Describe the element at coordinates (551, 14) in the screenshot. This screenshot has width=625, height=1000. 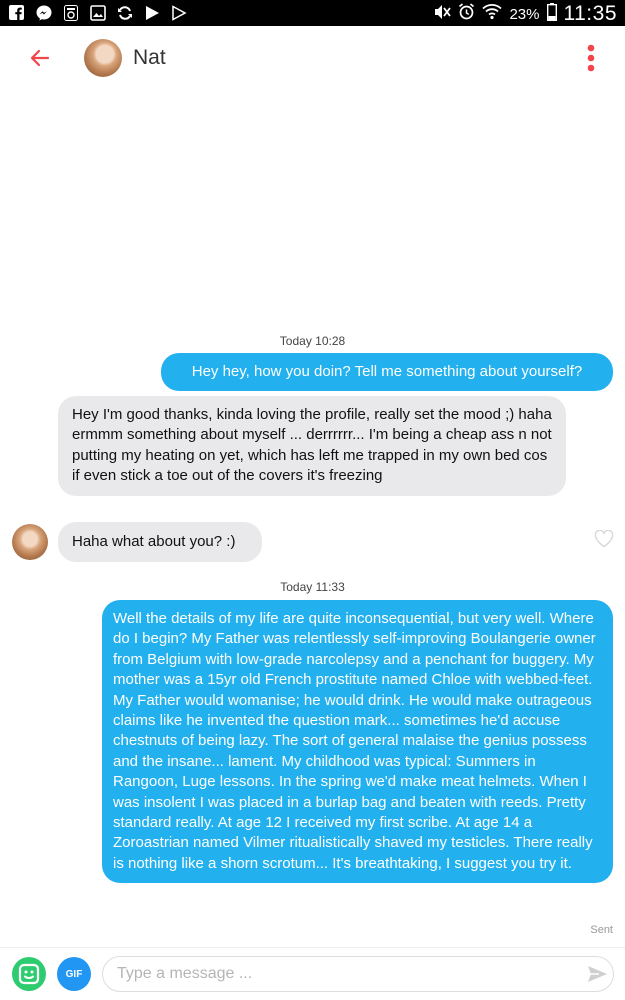
I see `battery-icon` at that location.